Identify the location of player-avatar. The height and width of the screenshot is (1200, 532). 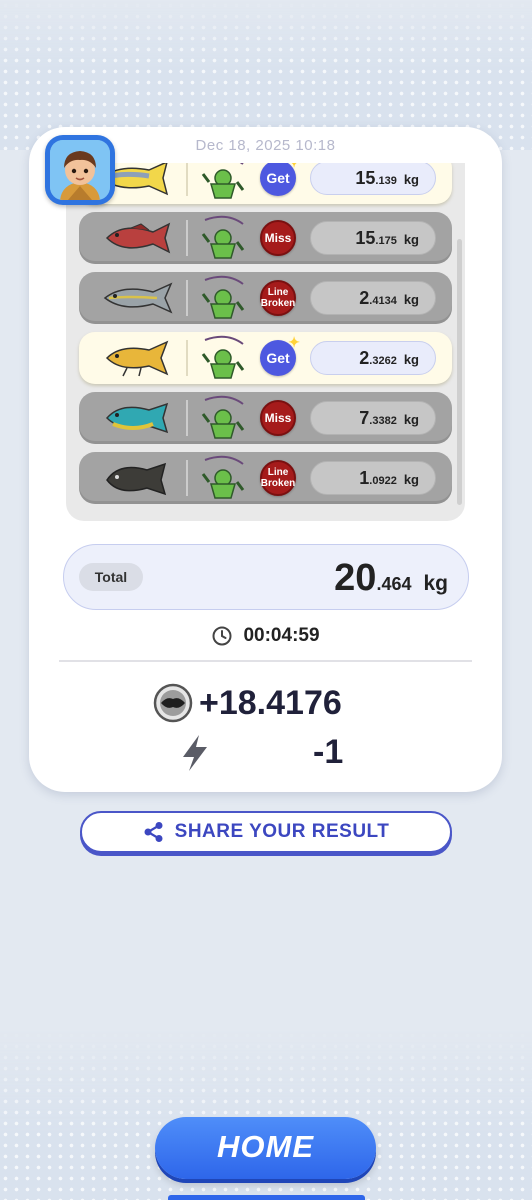
(80, 170).